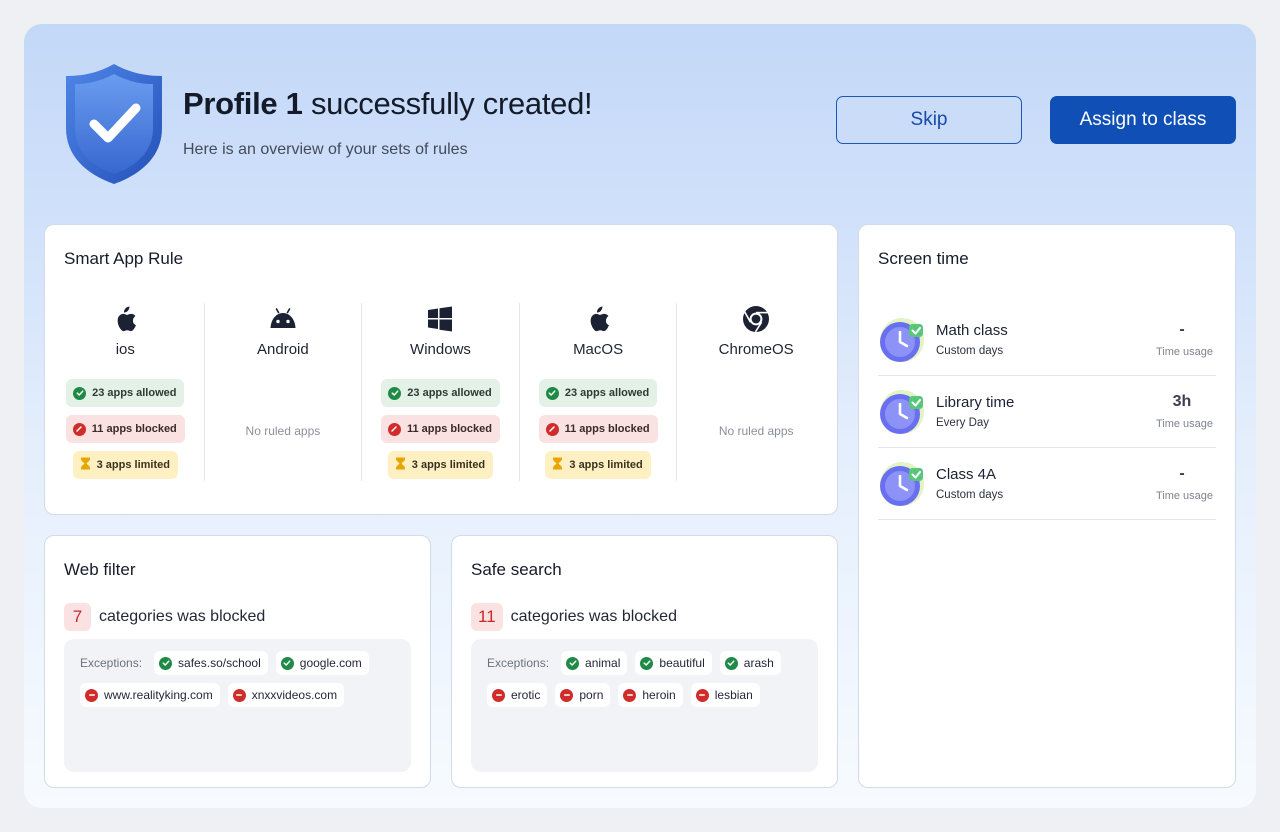  I want to click on screen-time-days: Every Day, so click(963, 423).